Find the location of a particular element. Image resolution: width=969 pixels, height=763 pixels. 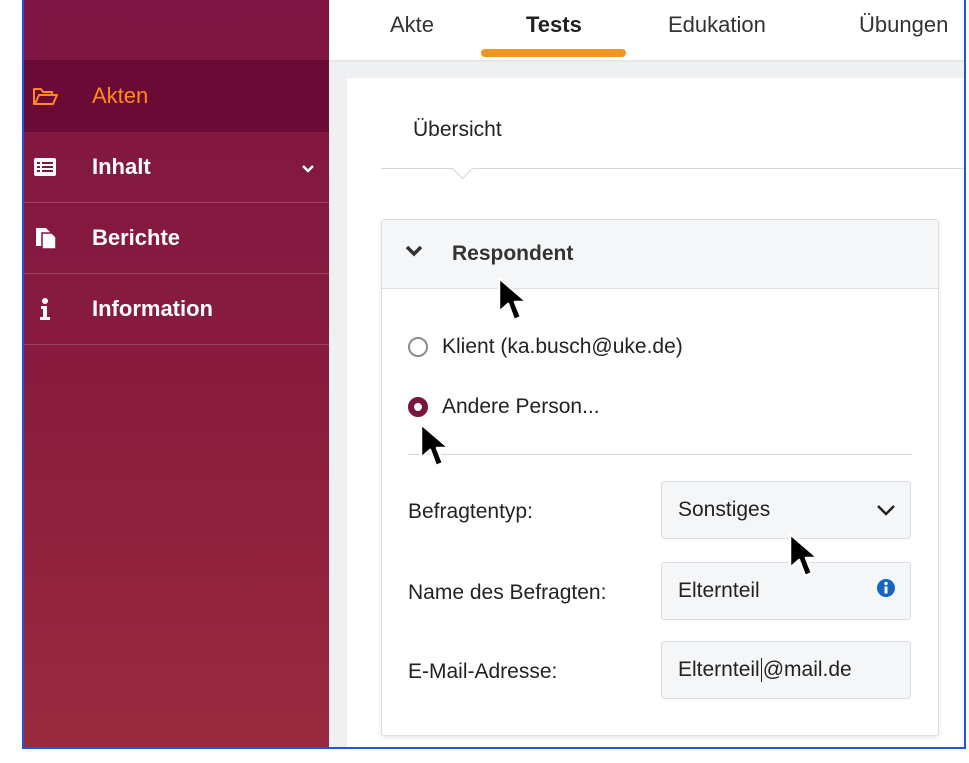

top-tab-bar: Akte Tests Edukation Übungen is located at coordinates (646, 30).